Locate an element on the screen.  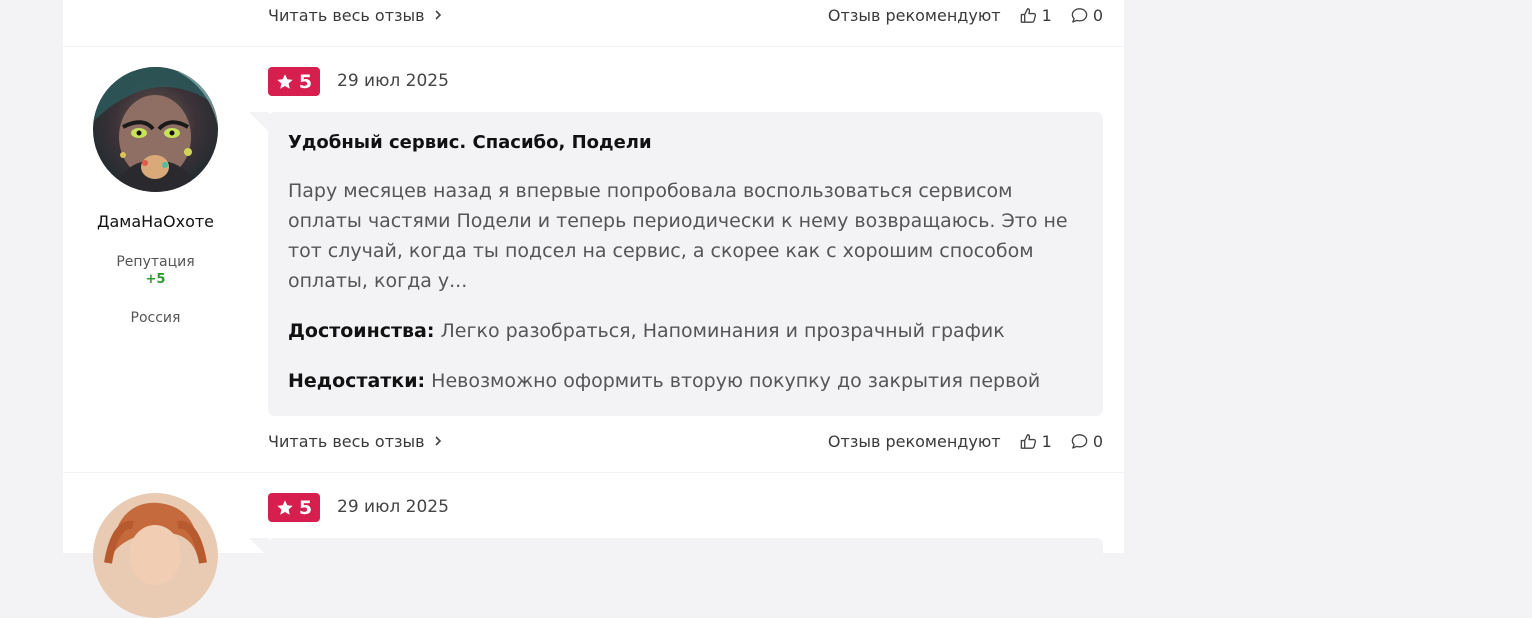
previous-review-card: Читать весь отзыв Отзыв рекомендуют 1 0 is located at coordinates (593, 23).